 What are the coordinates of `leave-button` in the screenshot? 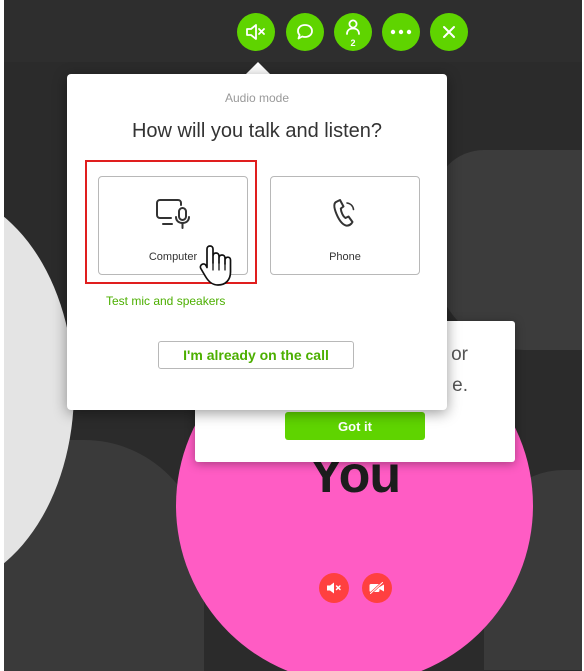 It's located at (449, 32).